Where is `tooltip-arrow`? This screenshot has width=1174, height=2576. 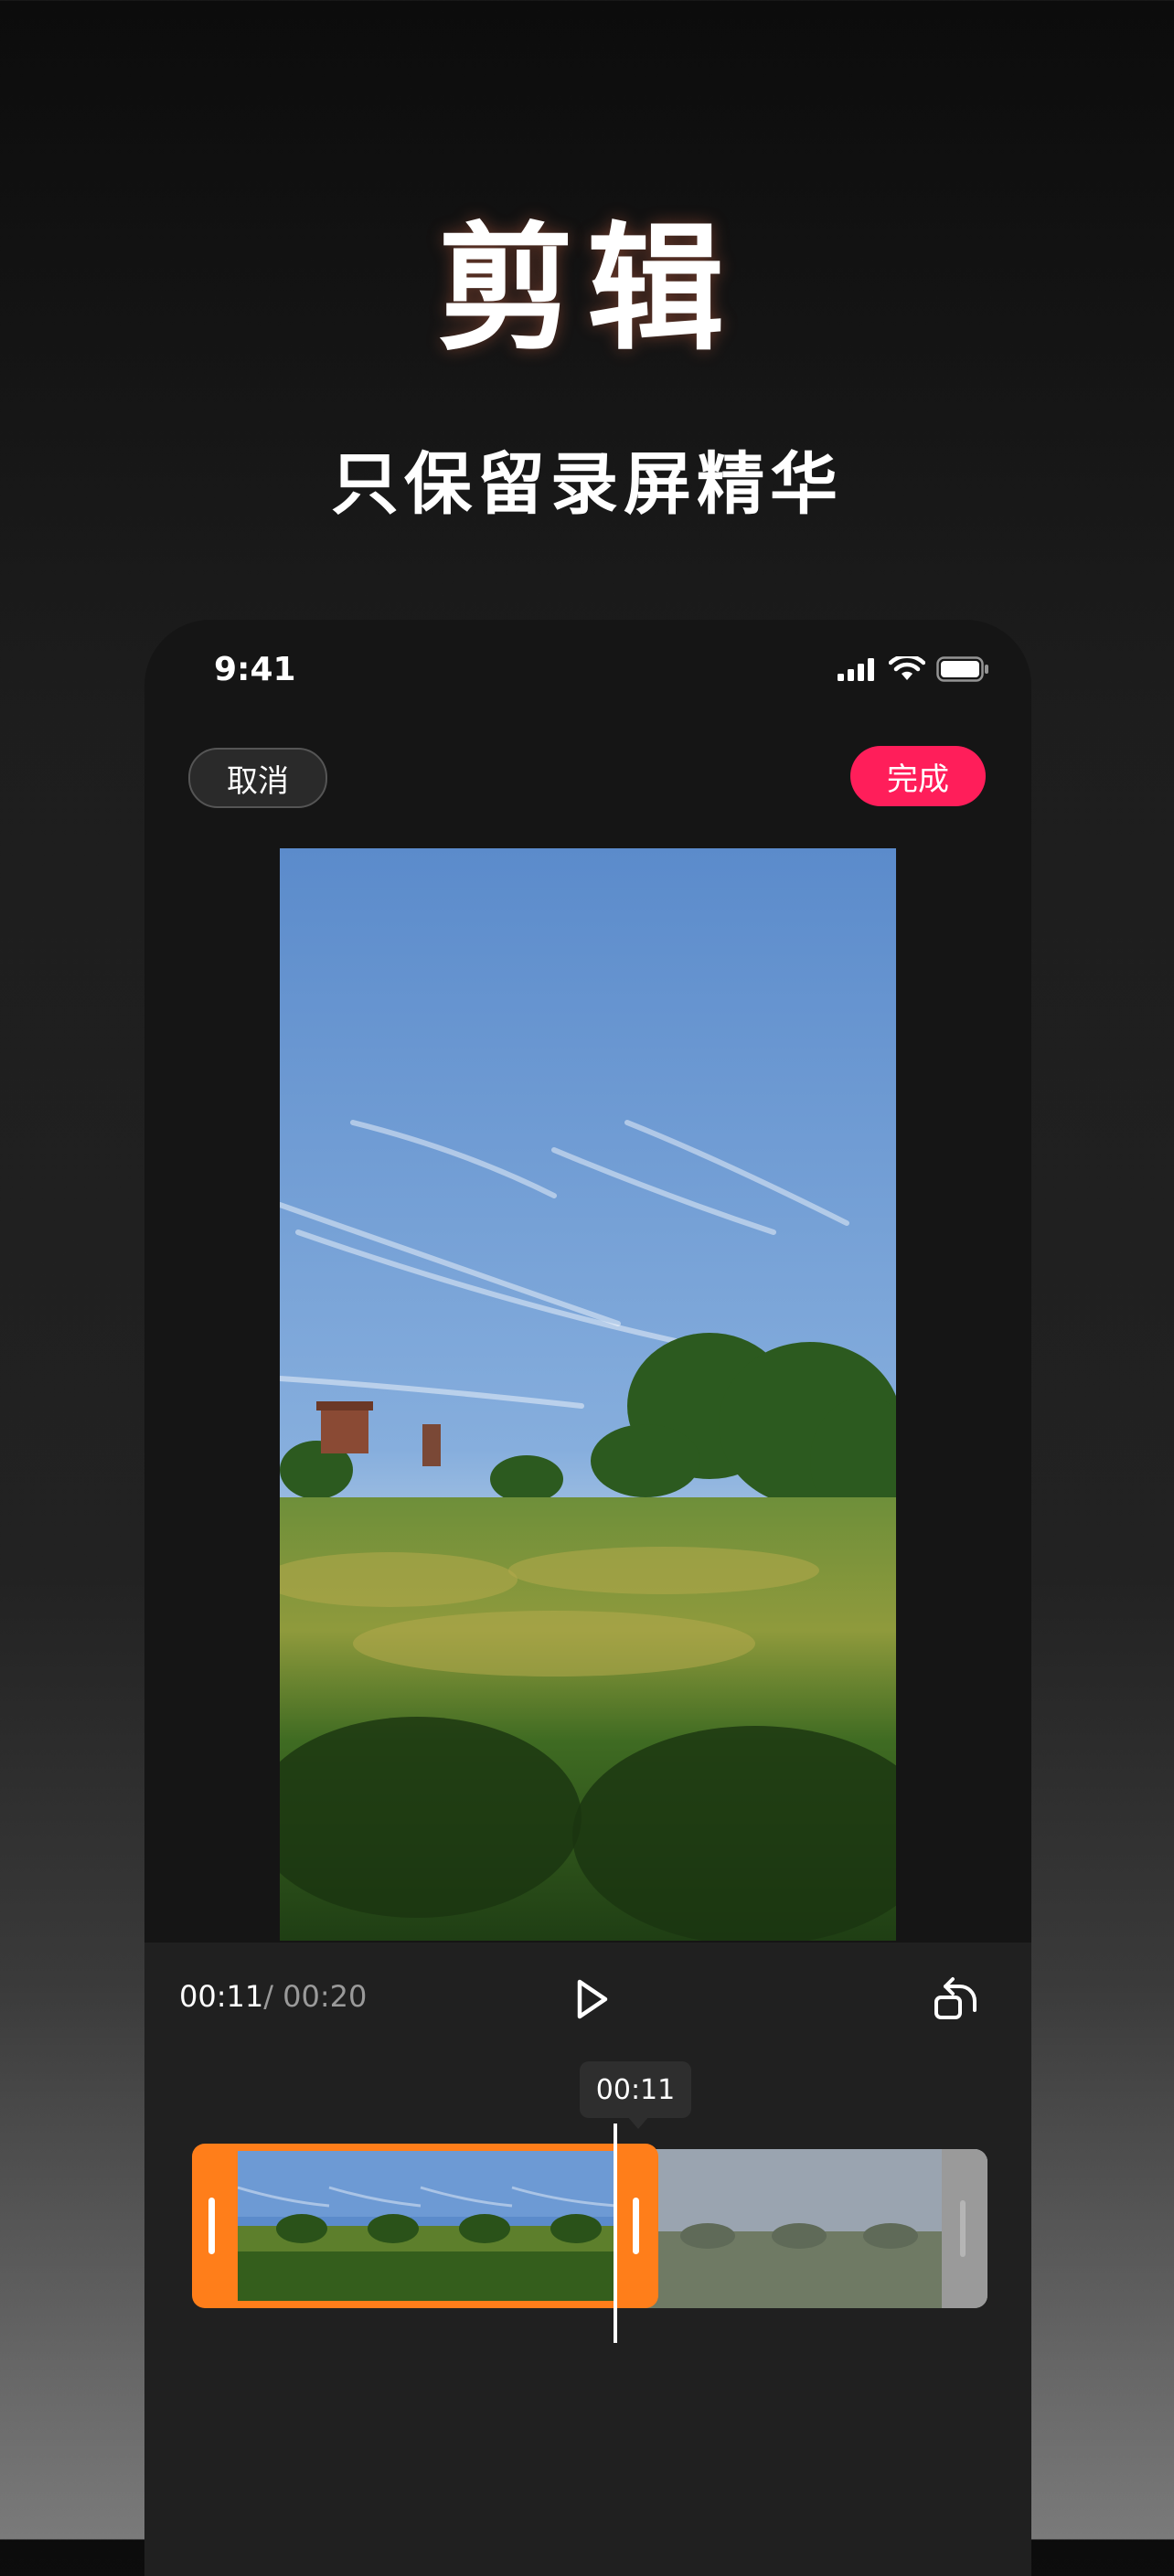 tooltip-arrow is located at coordinates (638, 2122).